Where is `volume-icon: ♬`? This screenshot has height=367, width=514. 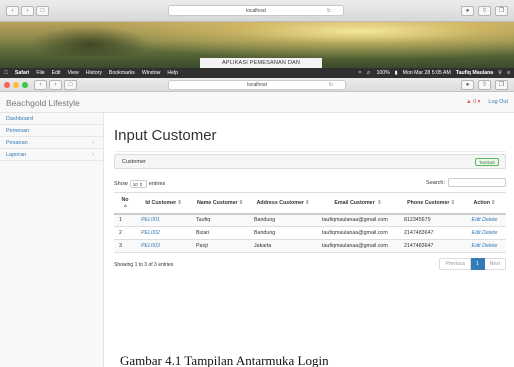 volume-icon: ♬ is located at coordinates (368, 73).